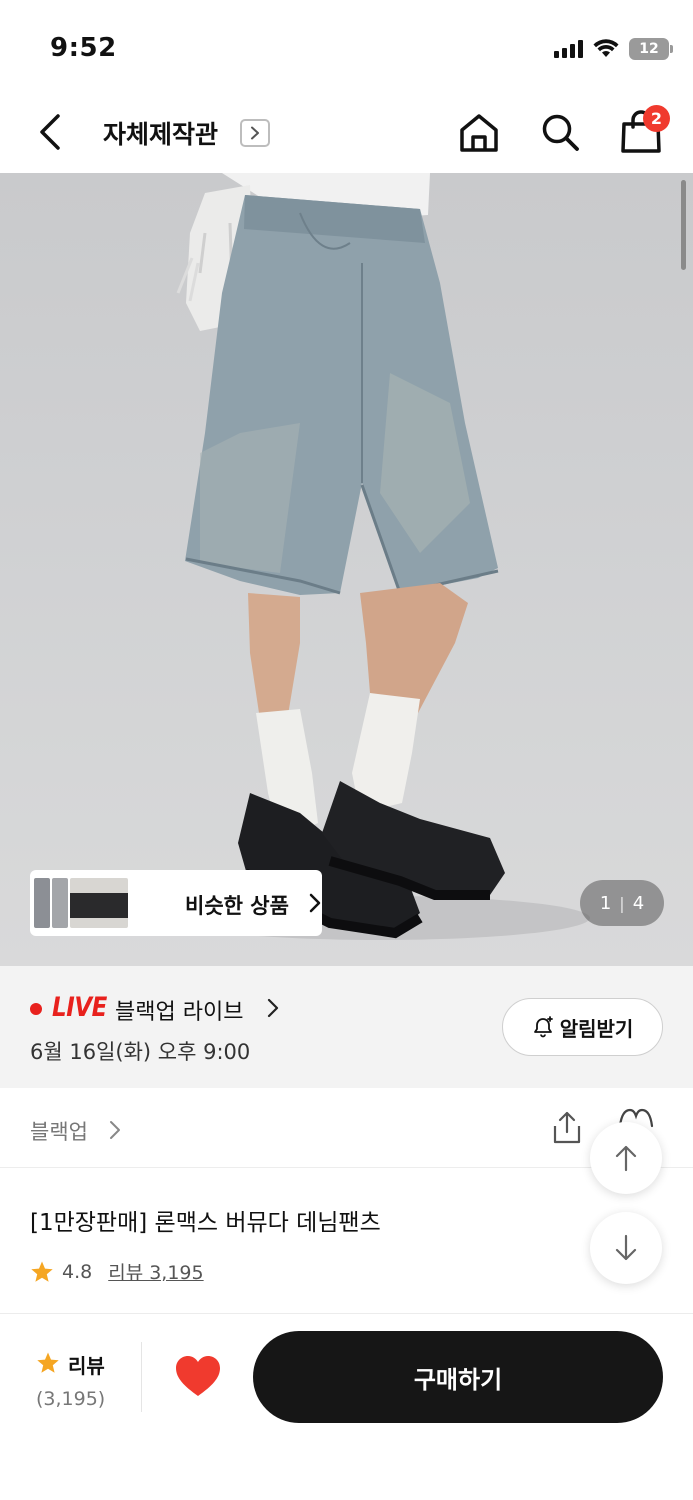 This screenshot has width=693, height=1500. I want to click on bell-plus-icon, so click(543, 1027).